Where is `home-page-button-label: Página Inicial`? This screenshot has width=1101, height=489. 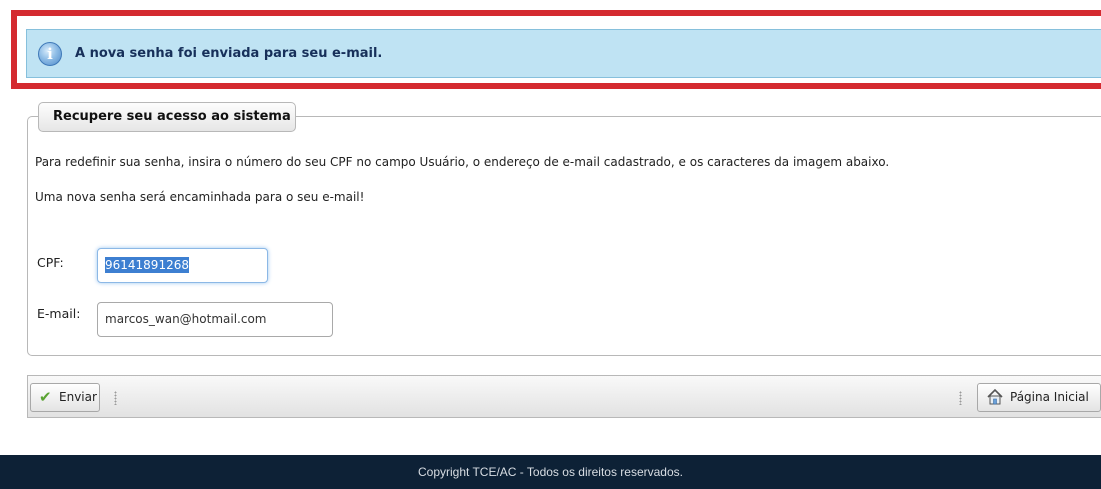
home-page-button-label: Página Inicial is located at coordinates (1049, 397).